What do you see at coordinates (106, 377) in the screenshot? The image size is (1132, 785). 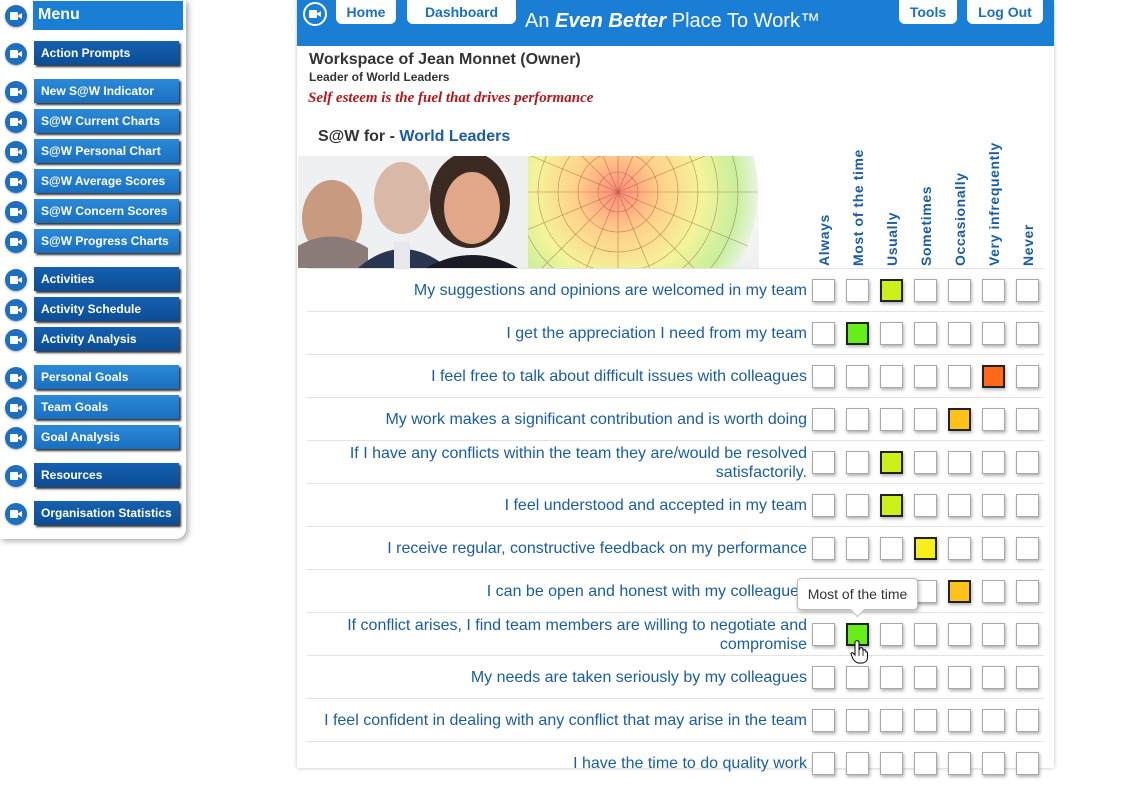 I see `sidebar-button: Personal Goals` at bounding box center [106, 377].